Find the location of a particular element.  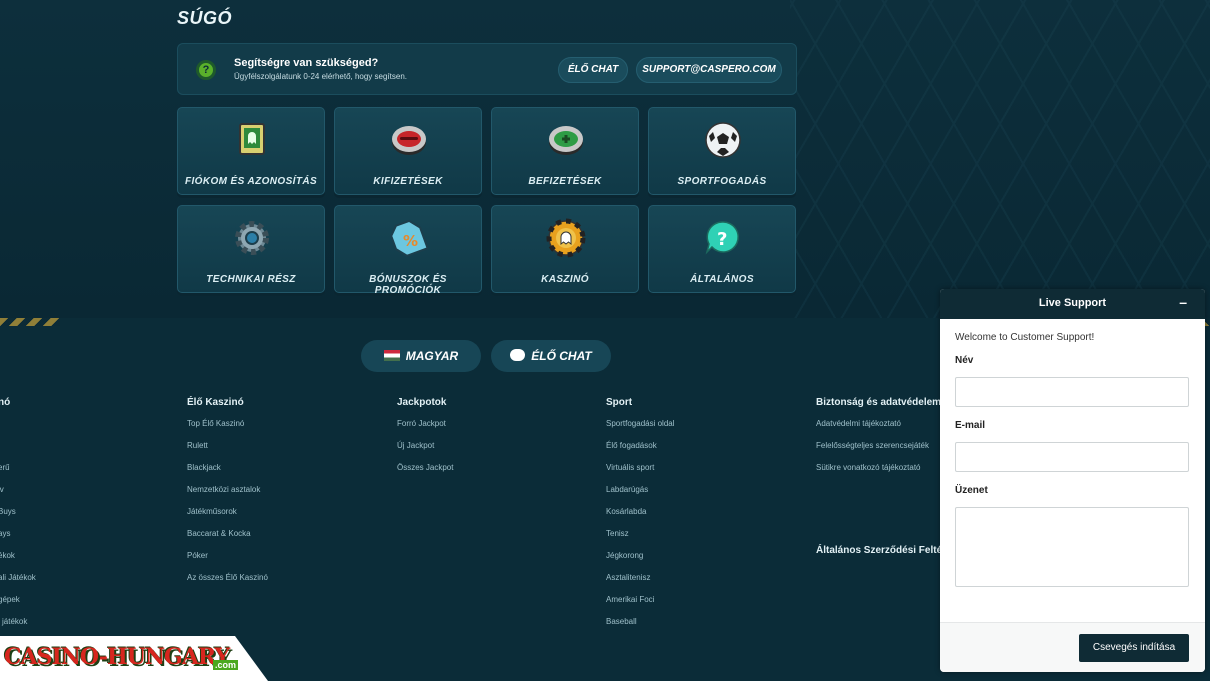

language-label: MAGYAR is located at coordinates (432, 356).